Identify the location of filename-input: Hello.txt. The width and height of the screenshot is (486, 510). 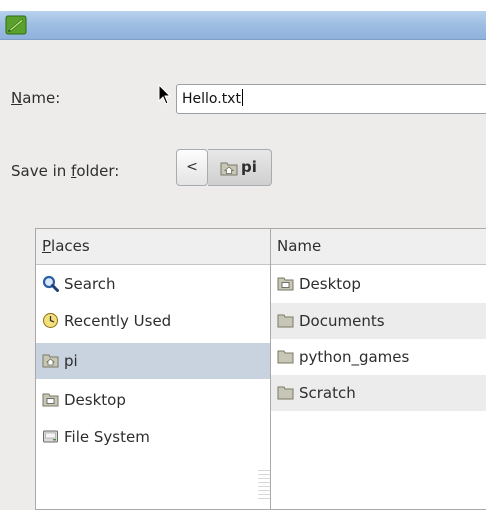
(331, 99).